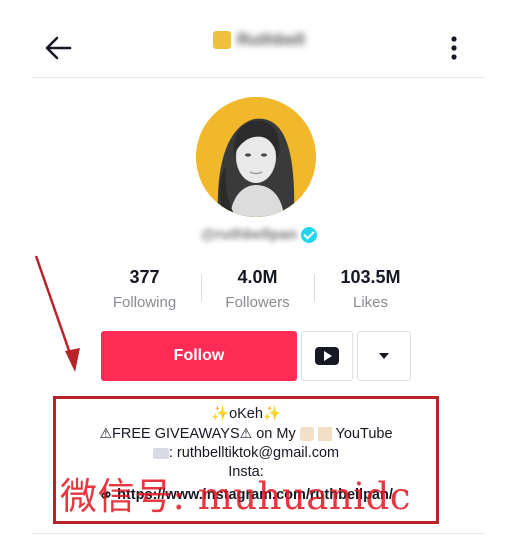  Describe the element at coordinates (222, 40) in the screenshot. I see `emoji-icon` at that location.